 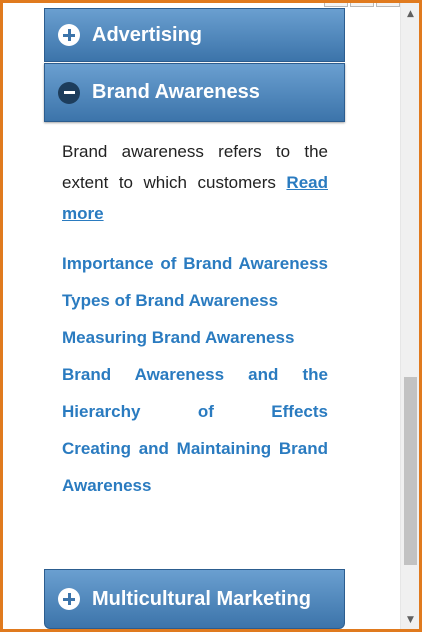 I want to click on topic-link: Measuring Brand Awareness, so click(x=195, y=337).